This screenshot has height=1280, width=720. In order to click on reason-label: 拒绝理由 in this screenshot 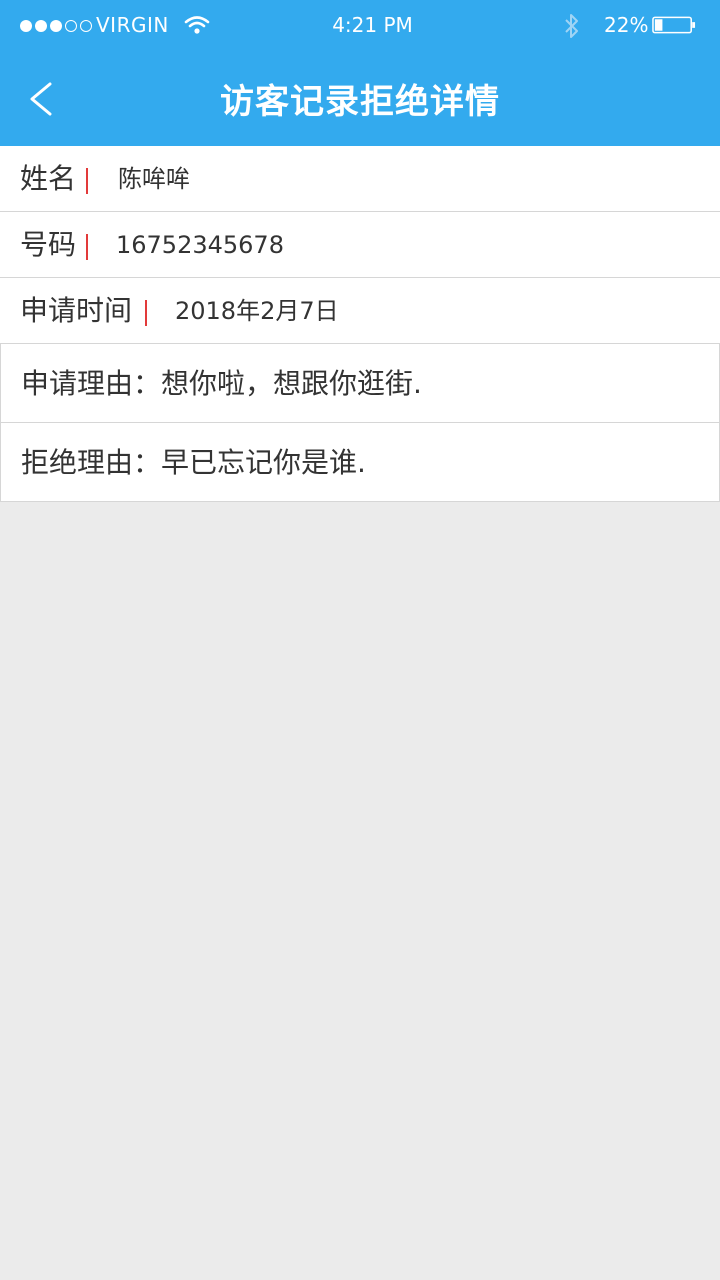, I will do `click(77, 462)`.